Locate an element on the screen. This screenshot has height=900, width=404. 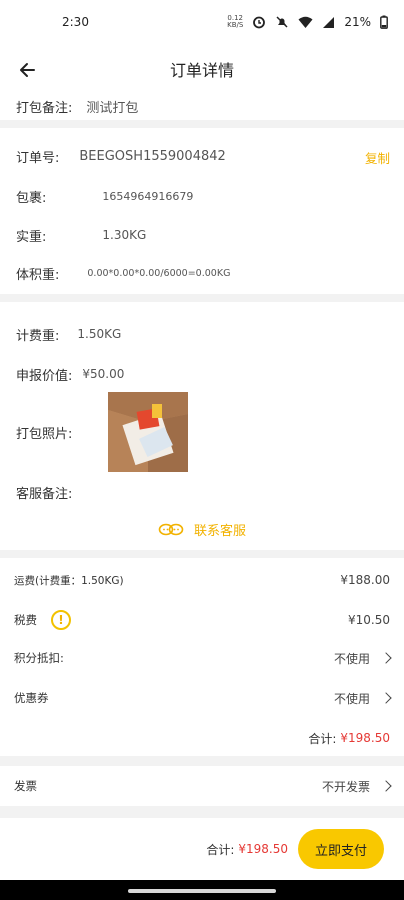
declared-value-row: 申报价值: ¥50.00 is located at coordinates (203, 374).